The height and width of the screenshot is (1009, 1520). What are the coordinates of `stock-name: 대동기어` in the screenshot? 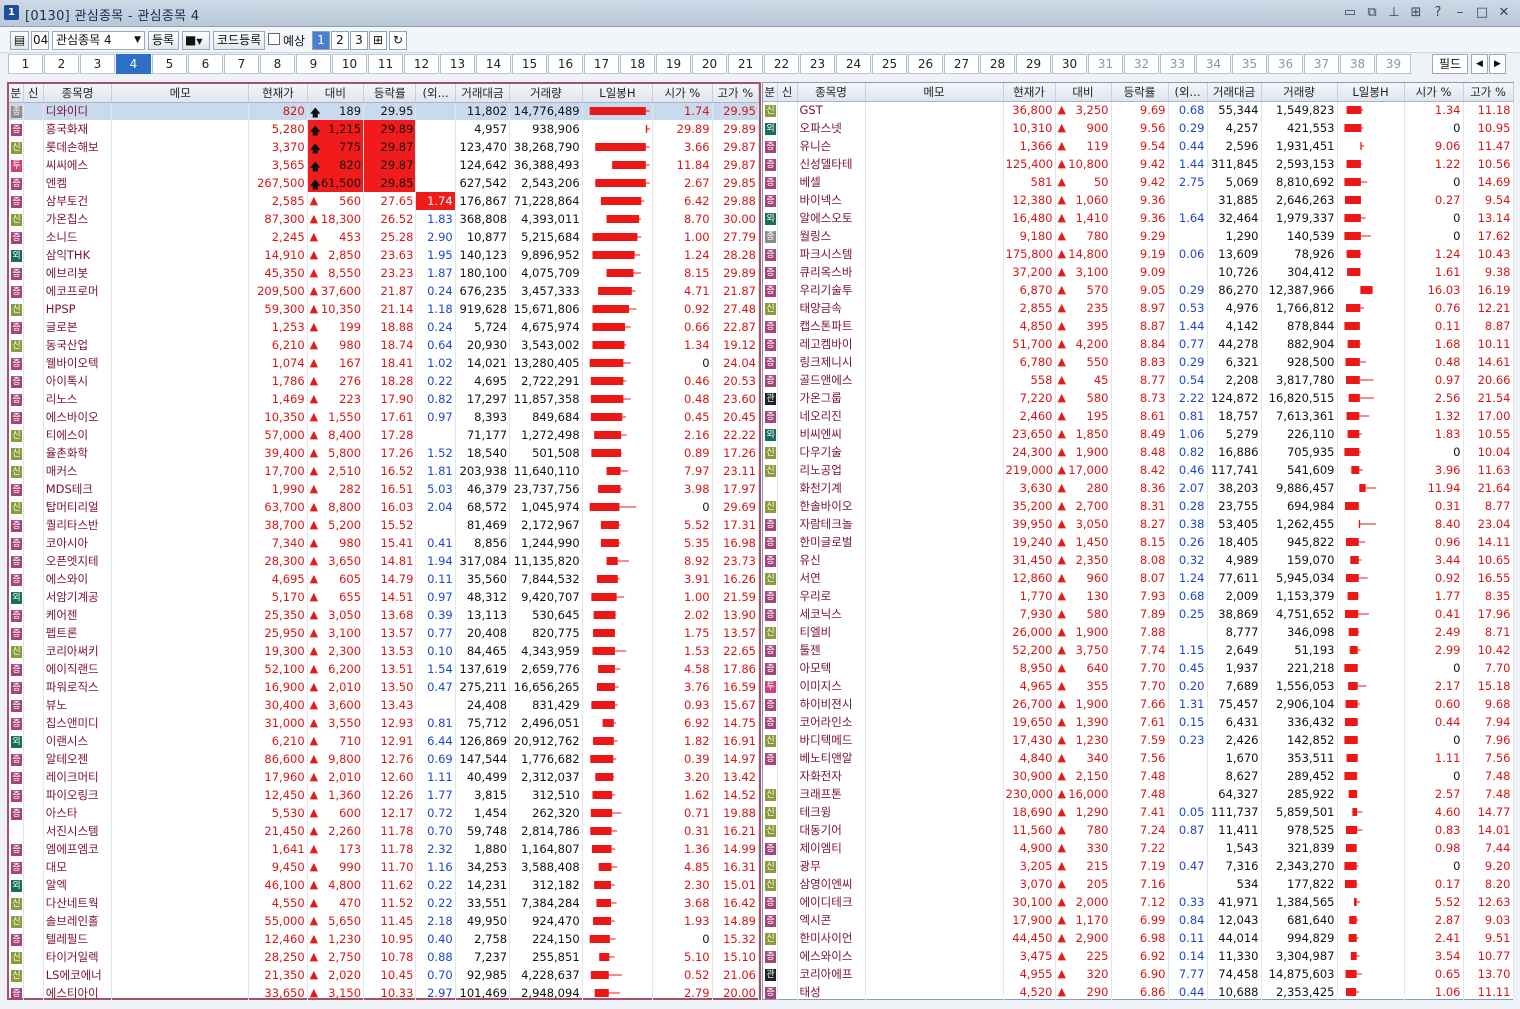 It's located at (831, 830).